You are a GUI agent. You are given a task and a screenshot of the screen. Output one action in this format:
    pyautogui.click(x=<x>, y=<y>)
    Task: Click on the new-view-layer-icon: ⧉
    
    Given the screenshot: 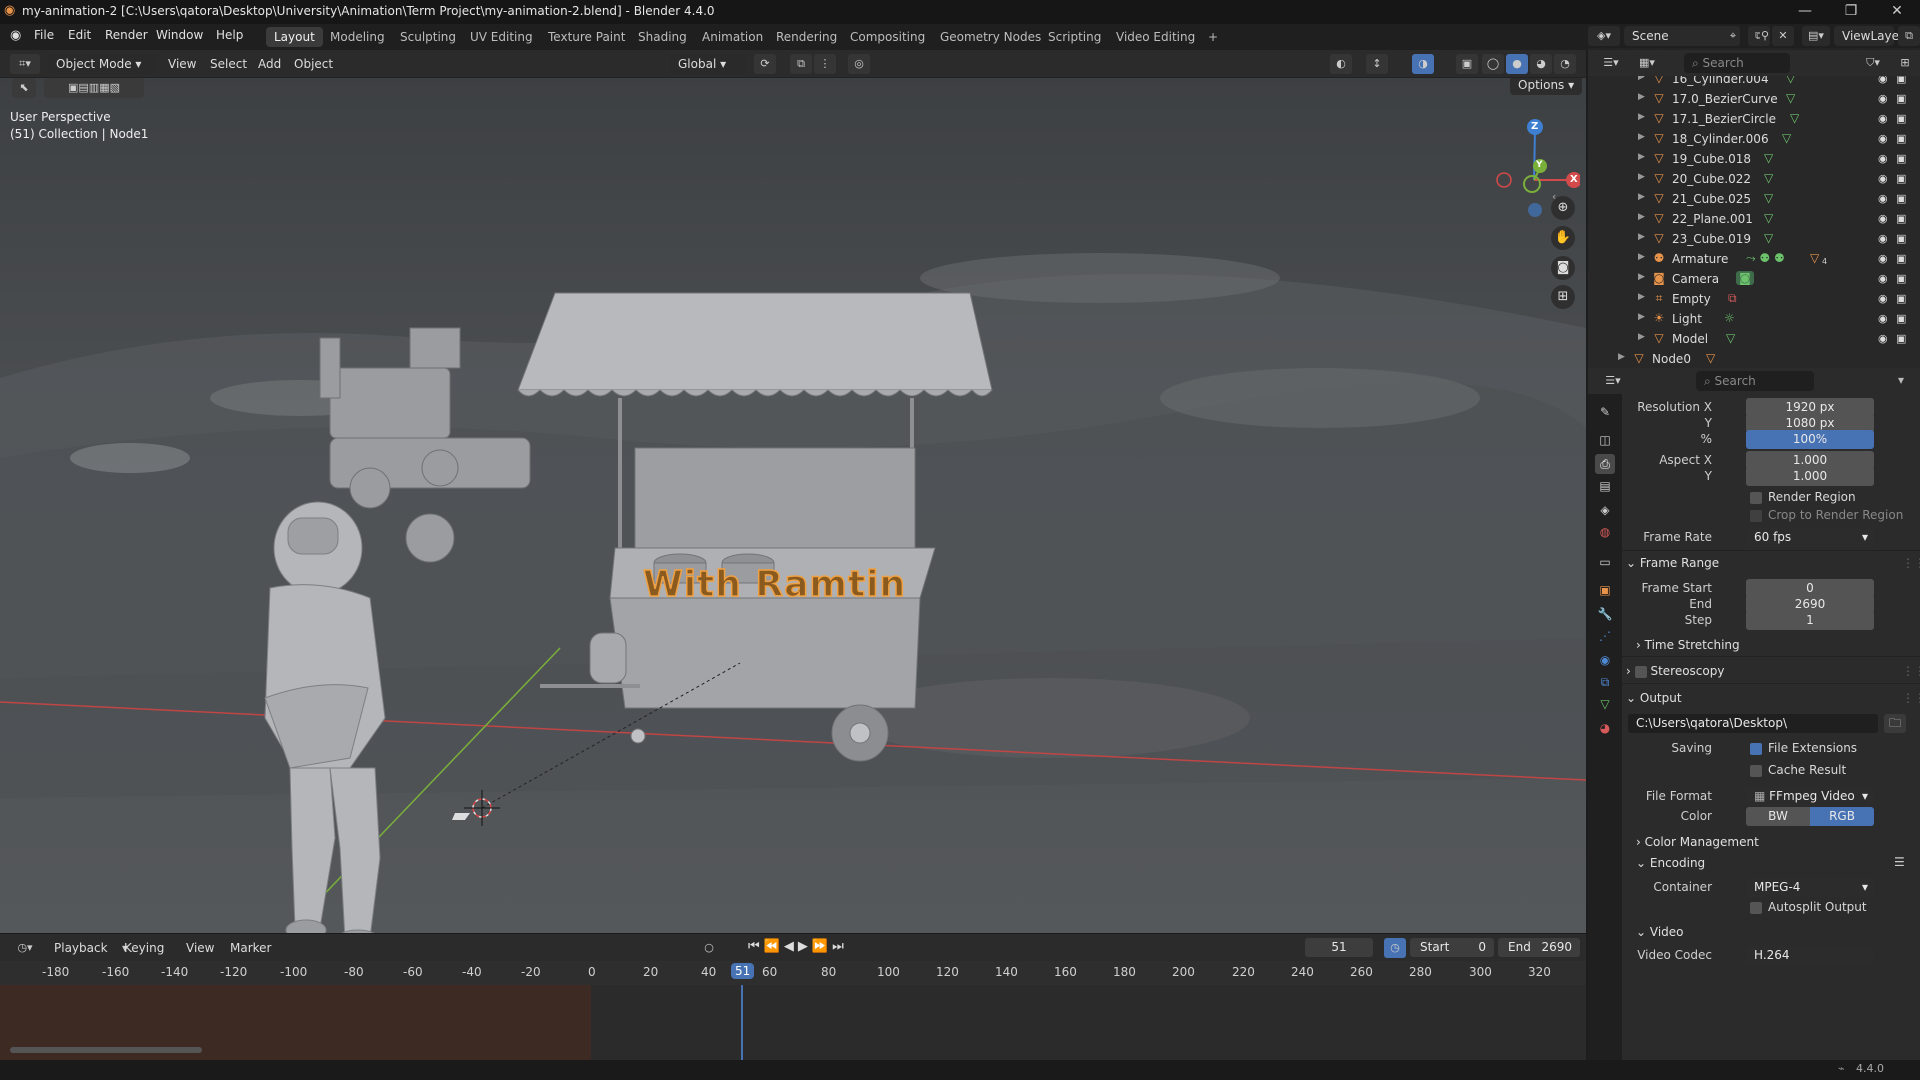 What is the action you would take?
    pyautogui.click(x=1909, y=36)
    